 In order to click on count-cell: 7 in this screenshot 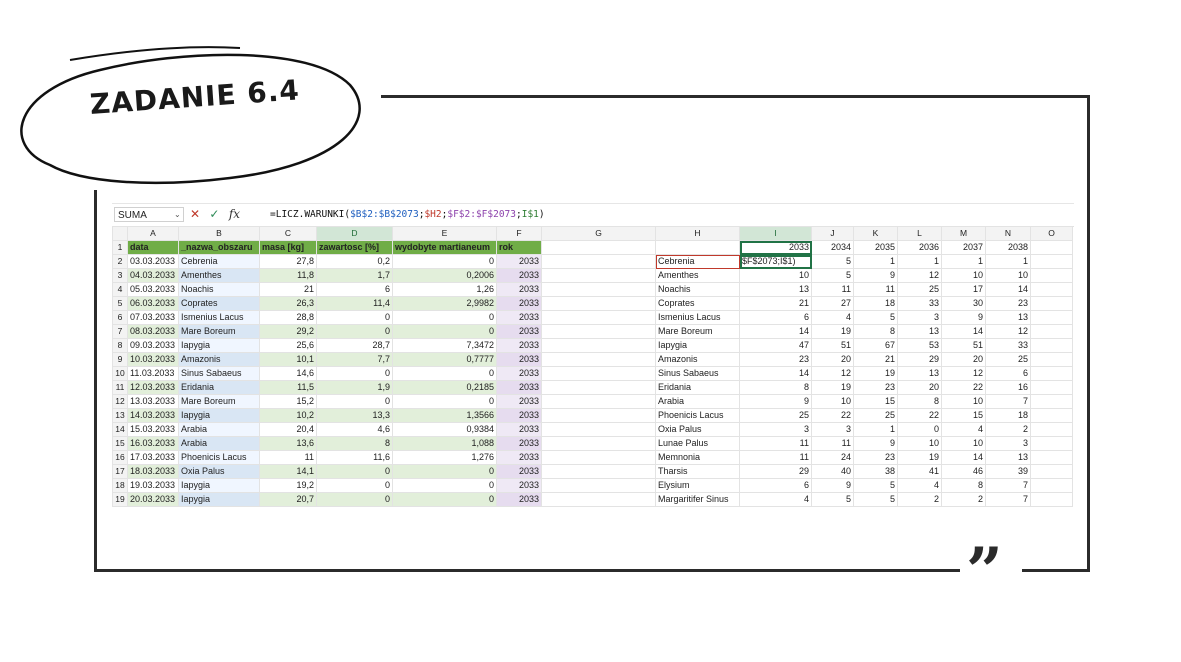, I will do `click(1008, 485)`.